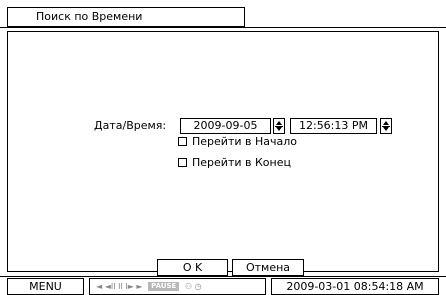  Describe the element at coordinates (192, 267) in the screenshot. I see `ok-button: O K` at that location.